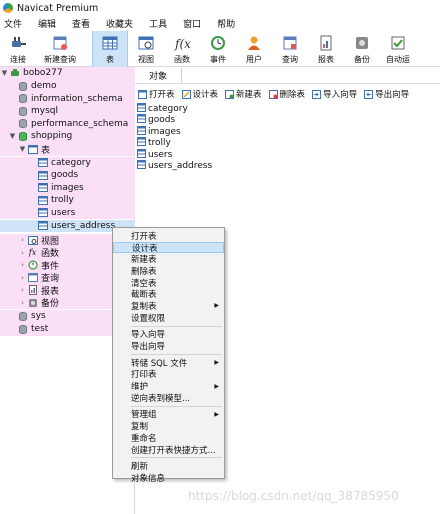 The height and width of the screenshot is (514, 440). I want to click on import-wizard-button: 导入向导, so click(333, 94).